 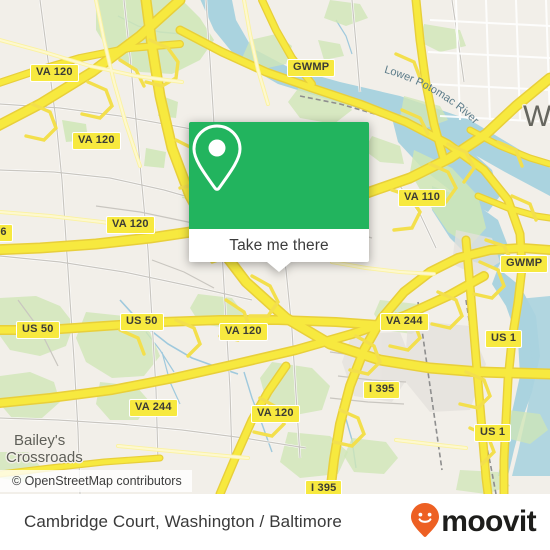 I want to click on place-label: Wa, so click(x=536, y=116).